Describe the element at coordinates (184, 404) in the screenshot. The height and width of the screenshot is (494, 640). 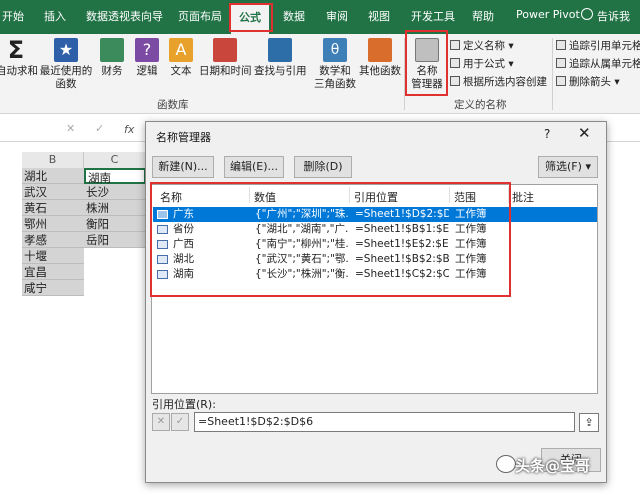
I see `refers-to-label: 引用位置(R):` at that location.